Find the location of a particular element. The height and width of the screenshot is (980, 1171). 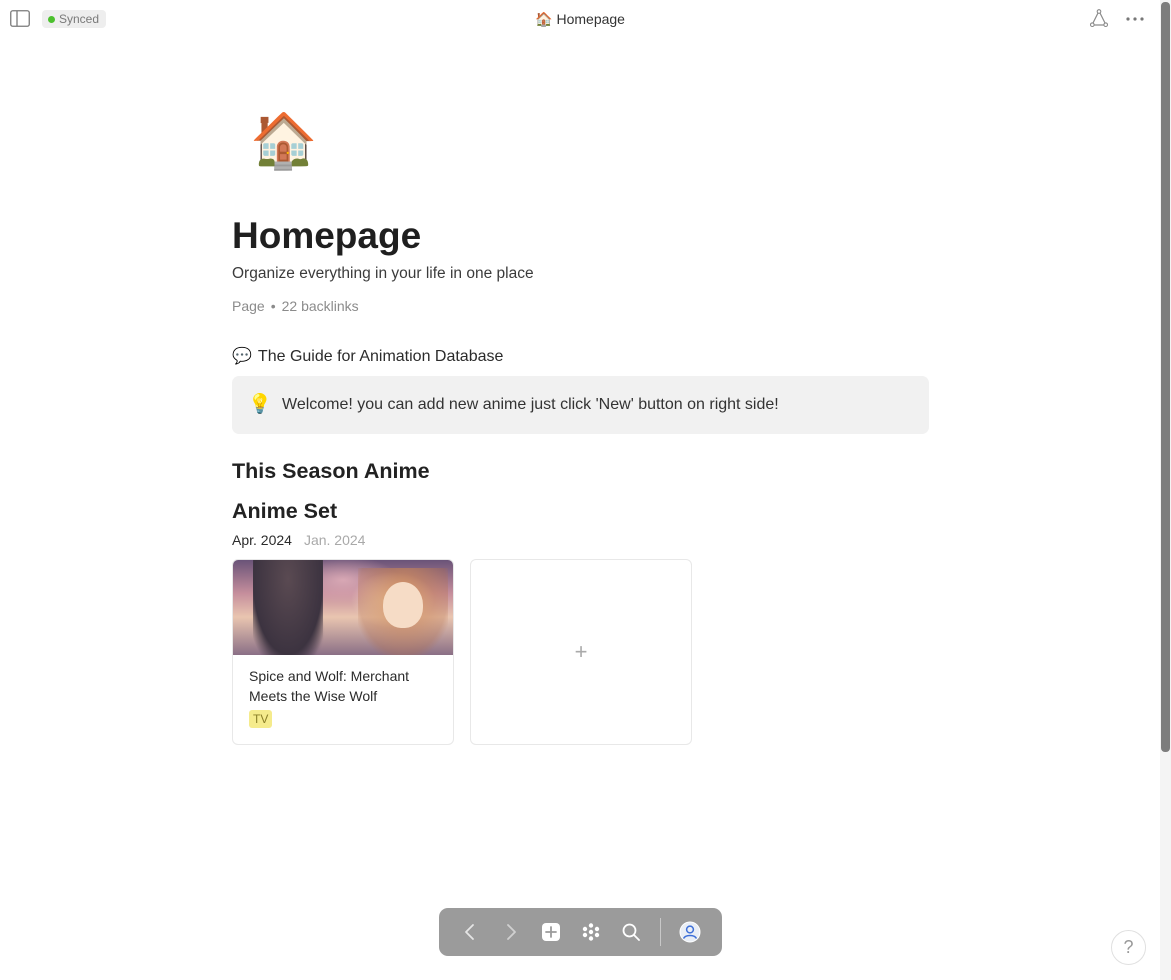

chevron-right-icon is located at coordinates (511, 932).